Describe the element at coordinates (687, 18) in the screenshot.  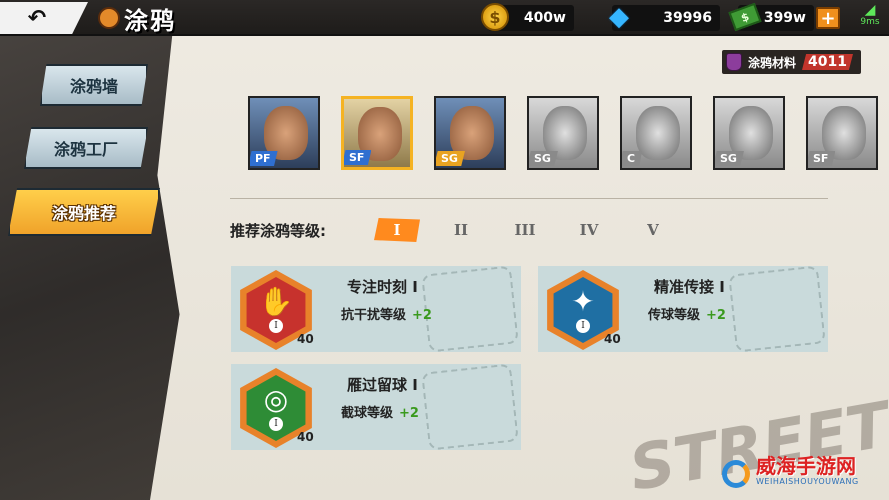
I see `diamonds-value: 39996` at that location.